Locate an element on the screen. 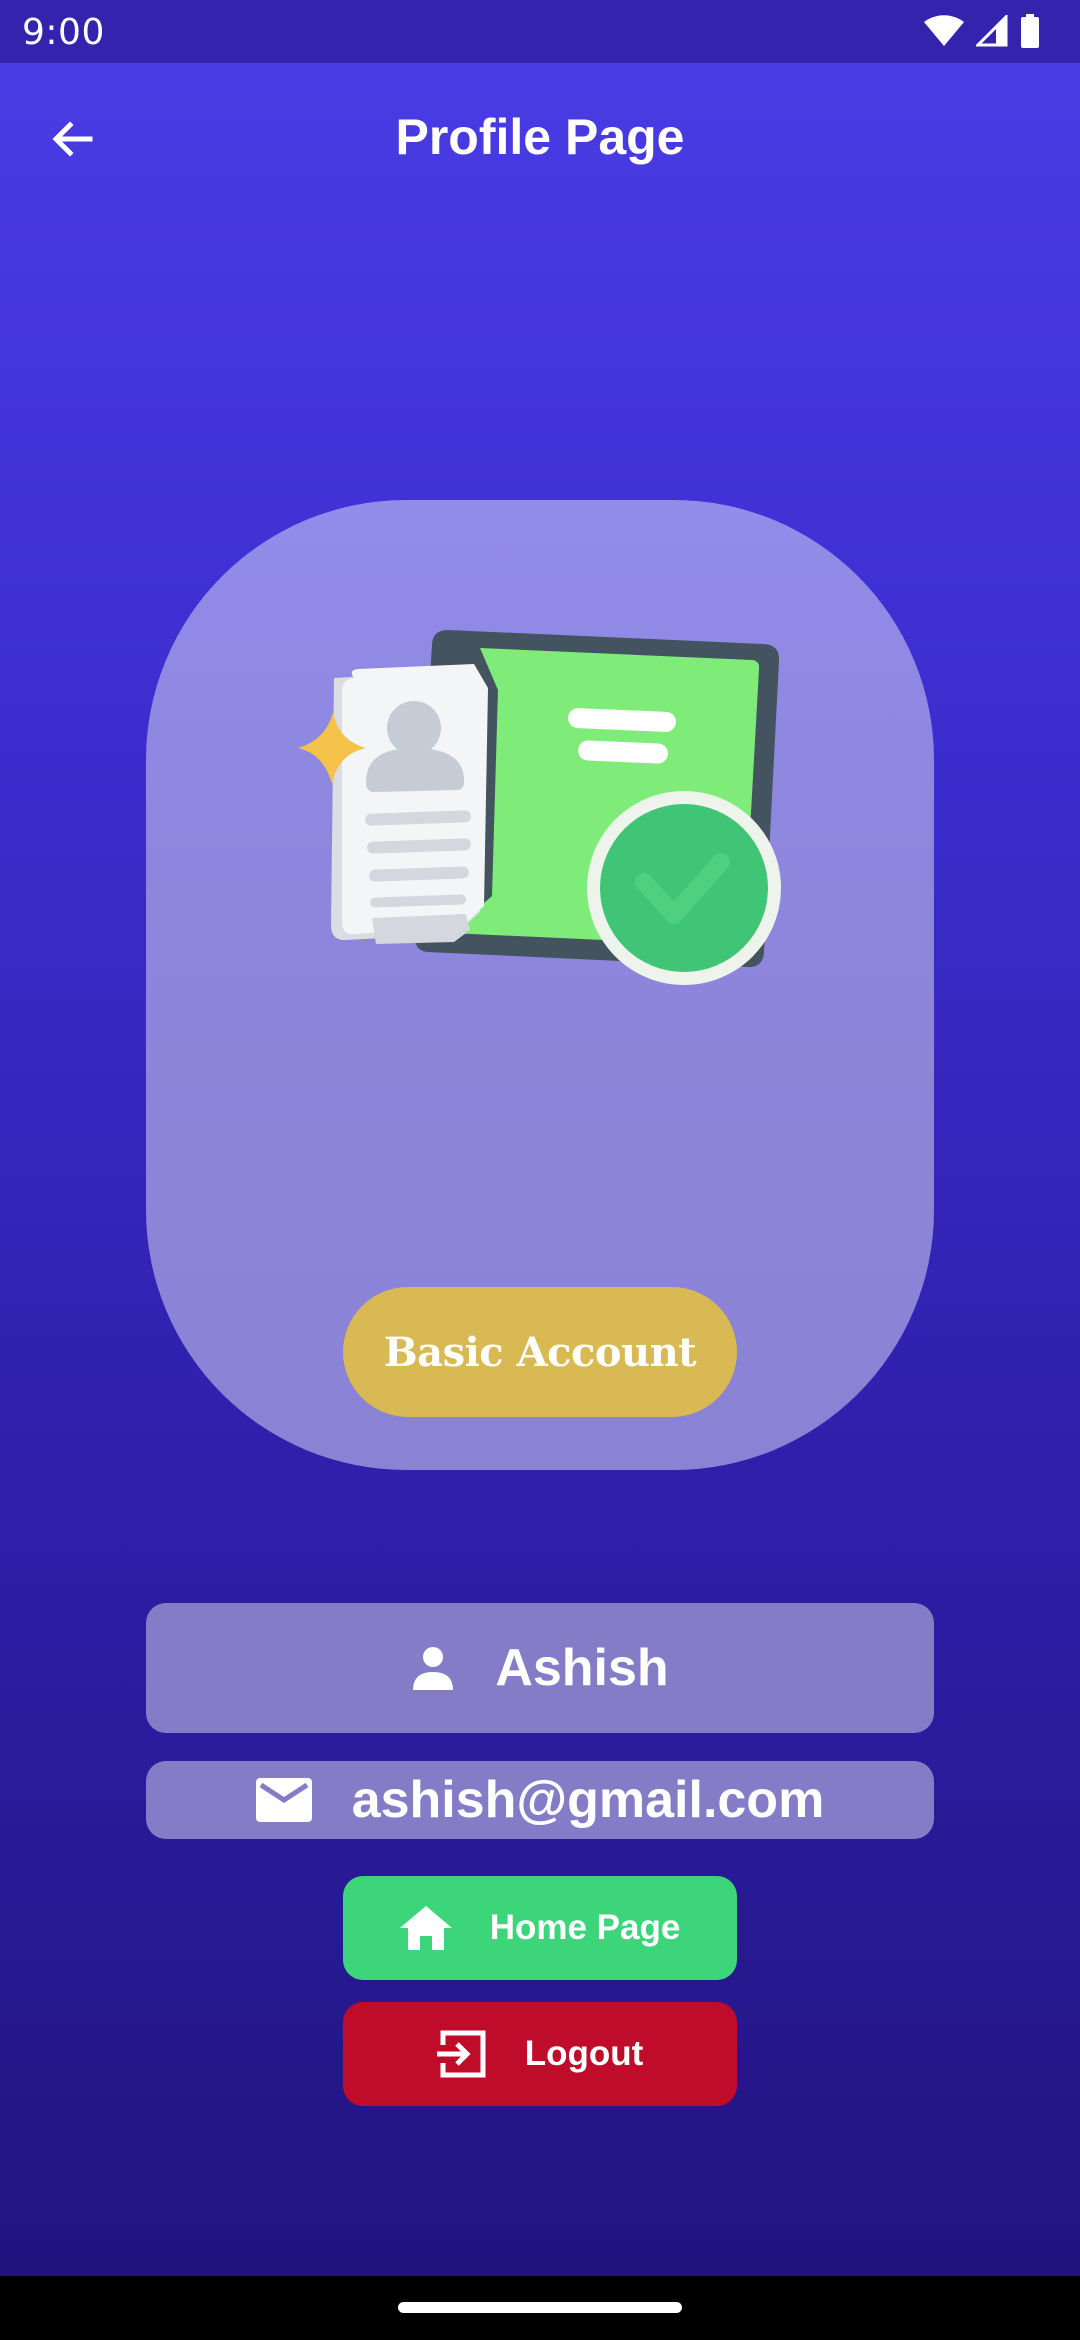 Image resolution: width=1080 pixels, height=2340 pixels. account-type-badge: Basic Account is located at coordinates (540, 1352).